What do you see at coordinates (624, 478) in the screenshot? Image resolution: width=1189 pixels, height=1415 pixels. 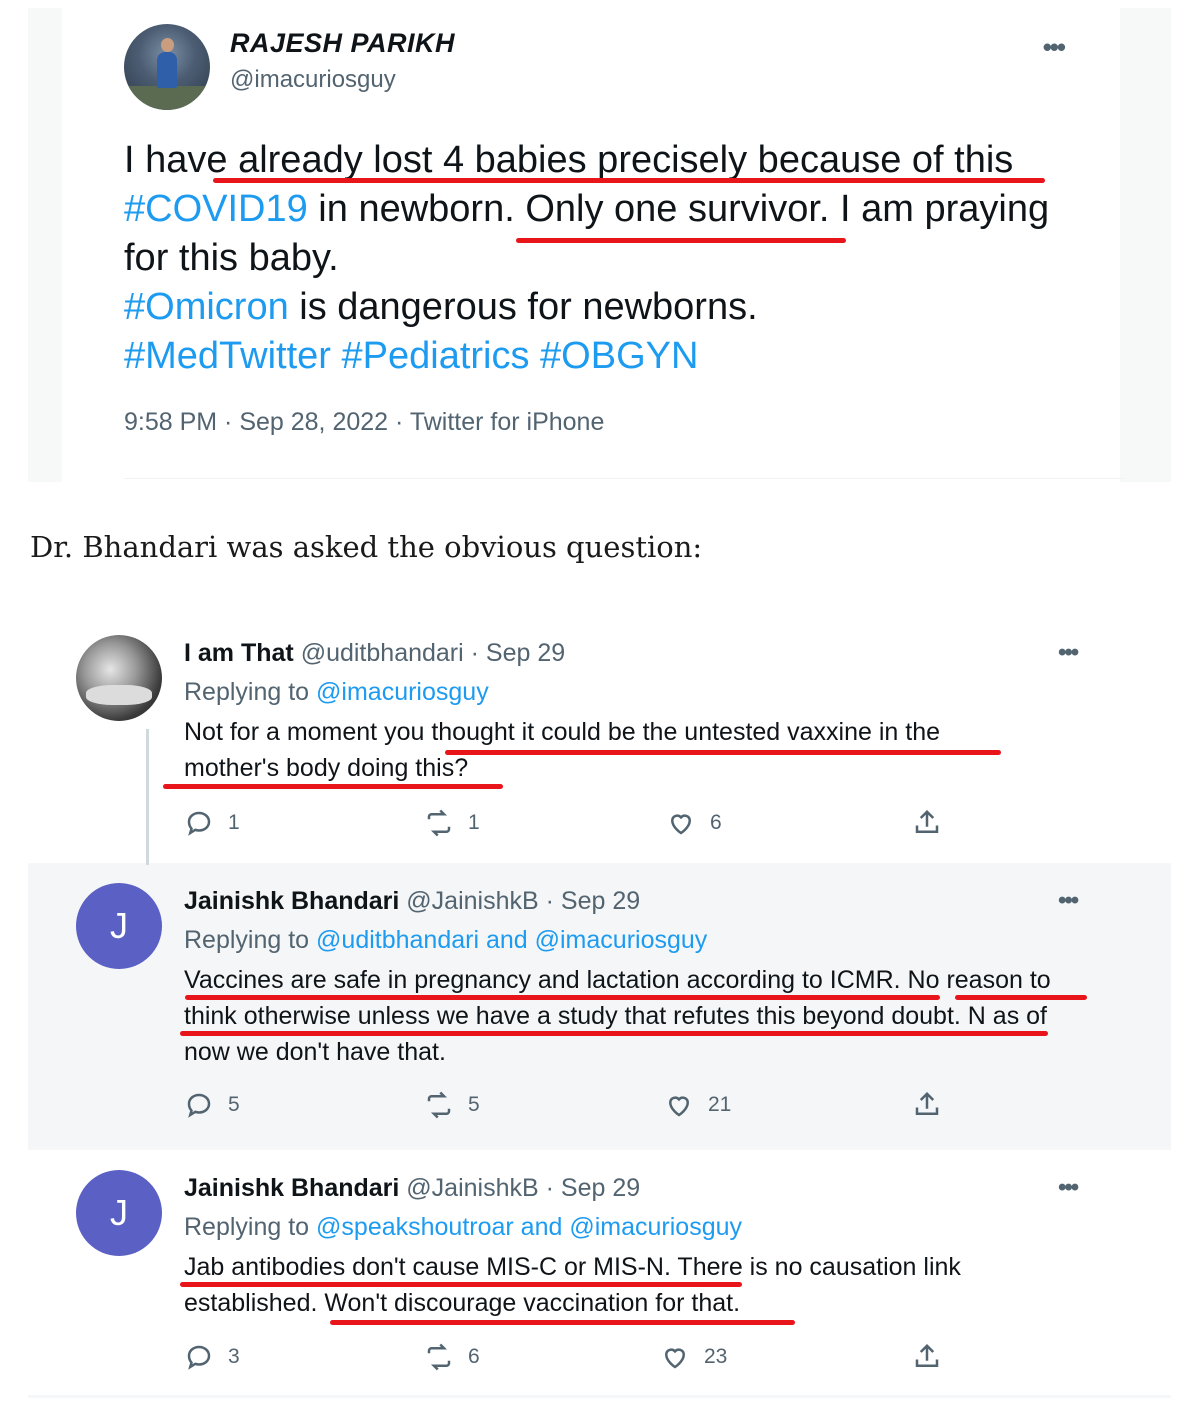 I see `divider` at bounding box center [624, 478].